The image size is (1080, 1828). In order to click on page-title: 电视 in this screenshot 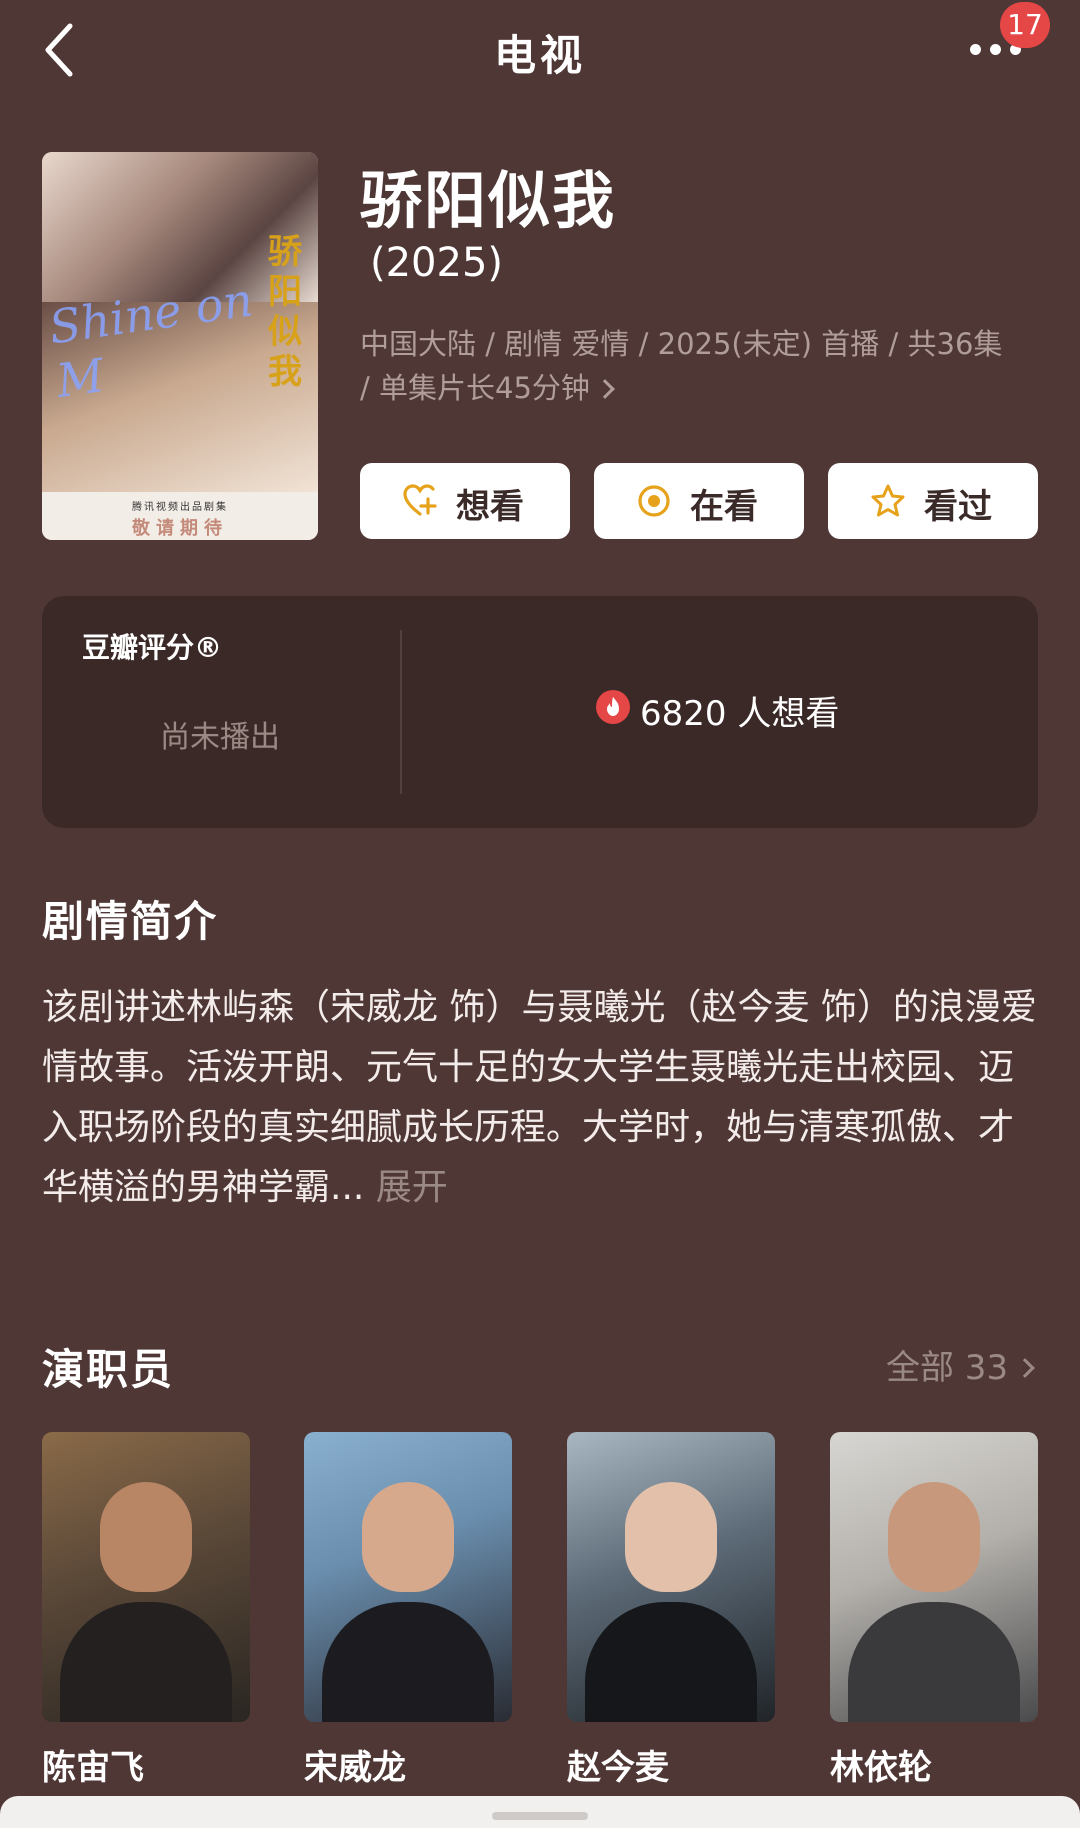, I will do `click(539, 55)`.